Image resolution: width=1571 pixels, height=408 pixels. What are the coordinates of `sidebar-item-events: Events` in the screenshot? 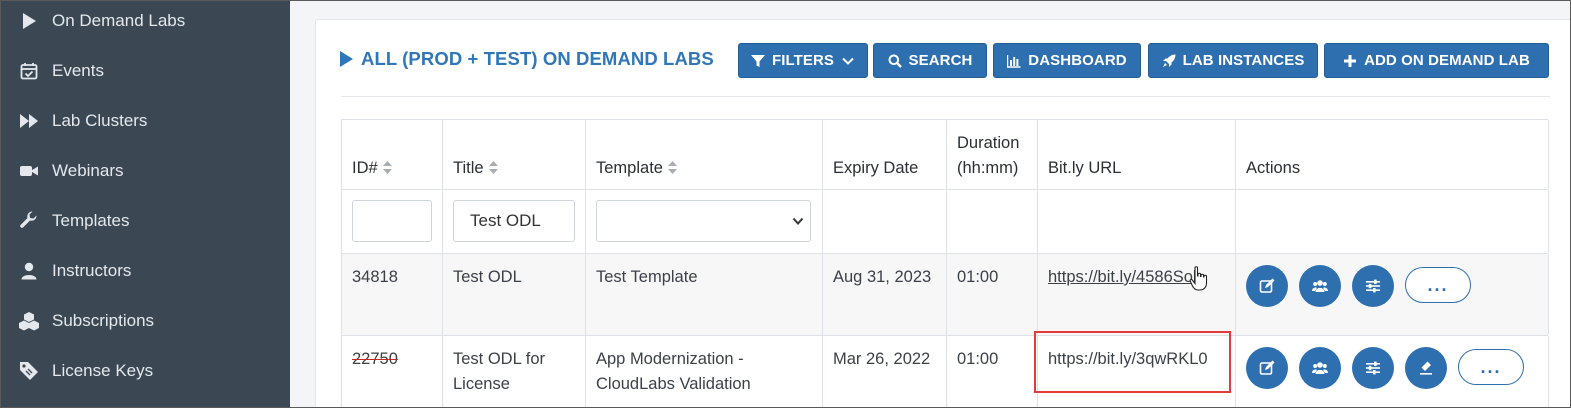 It's located at (145, 71).